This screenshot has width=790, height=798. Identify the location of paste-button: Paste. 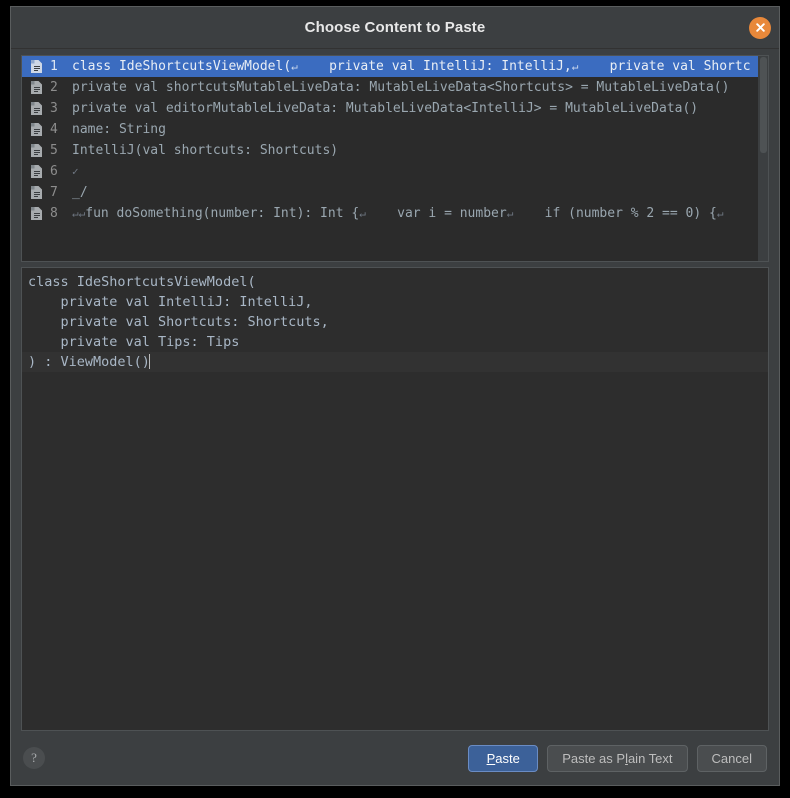
(503, 758).